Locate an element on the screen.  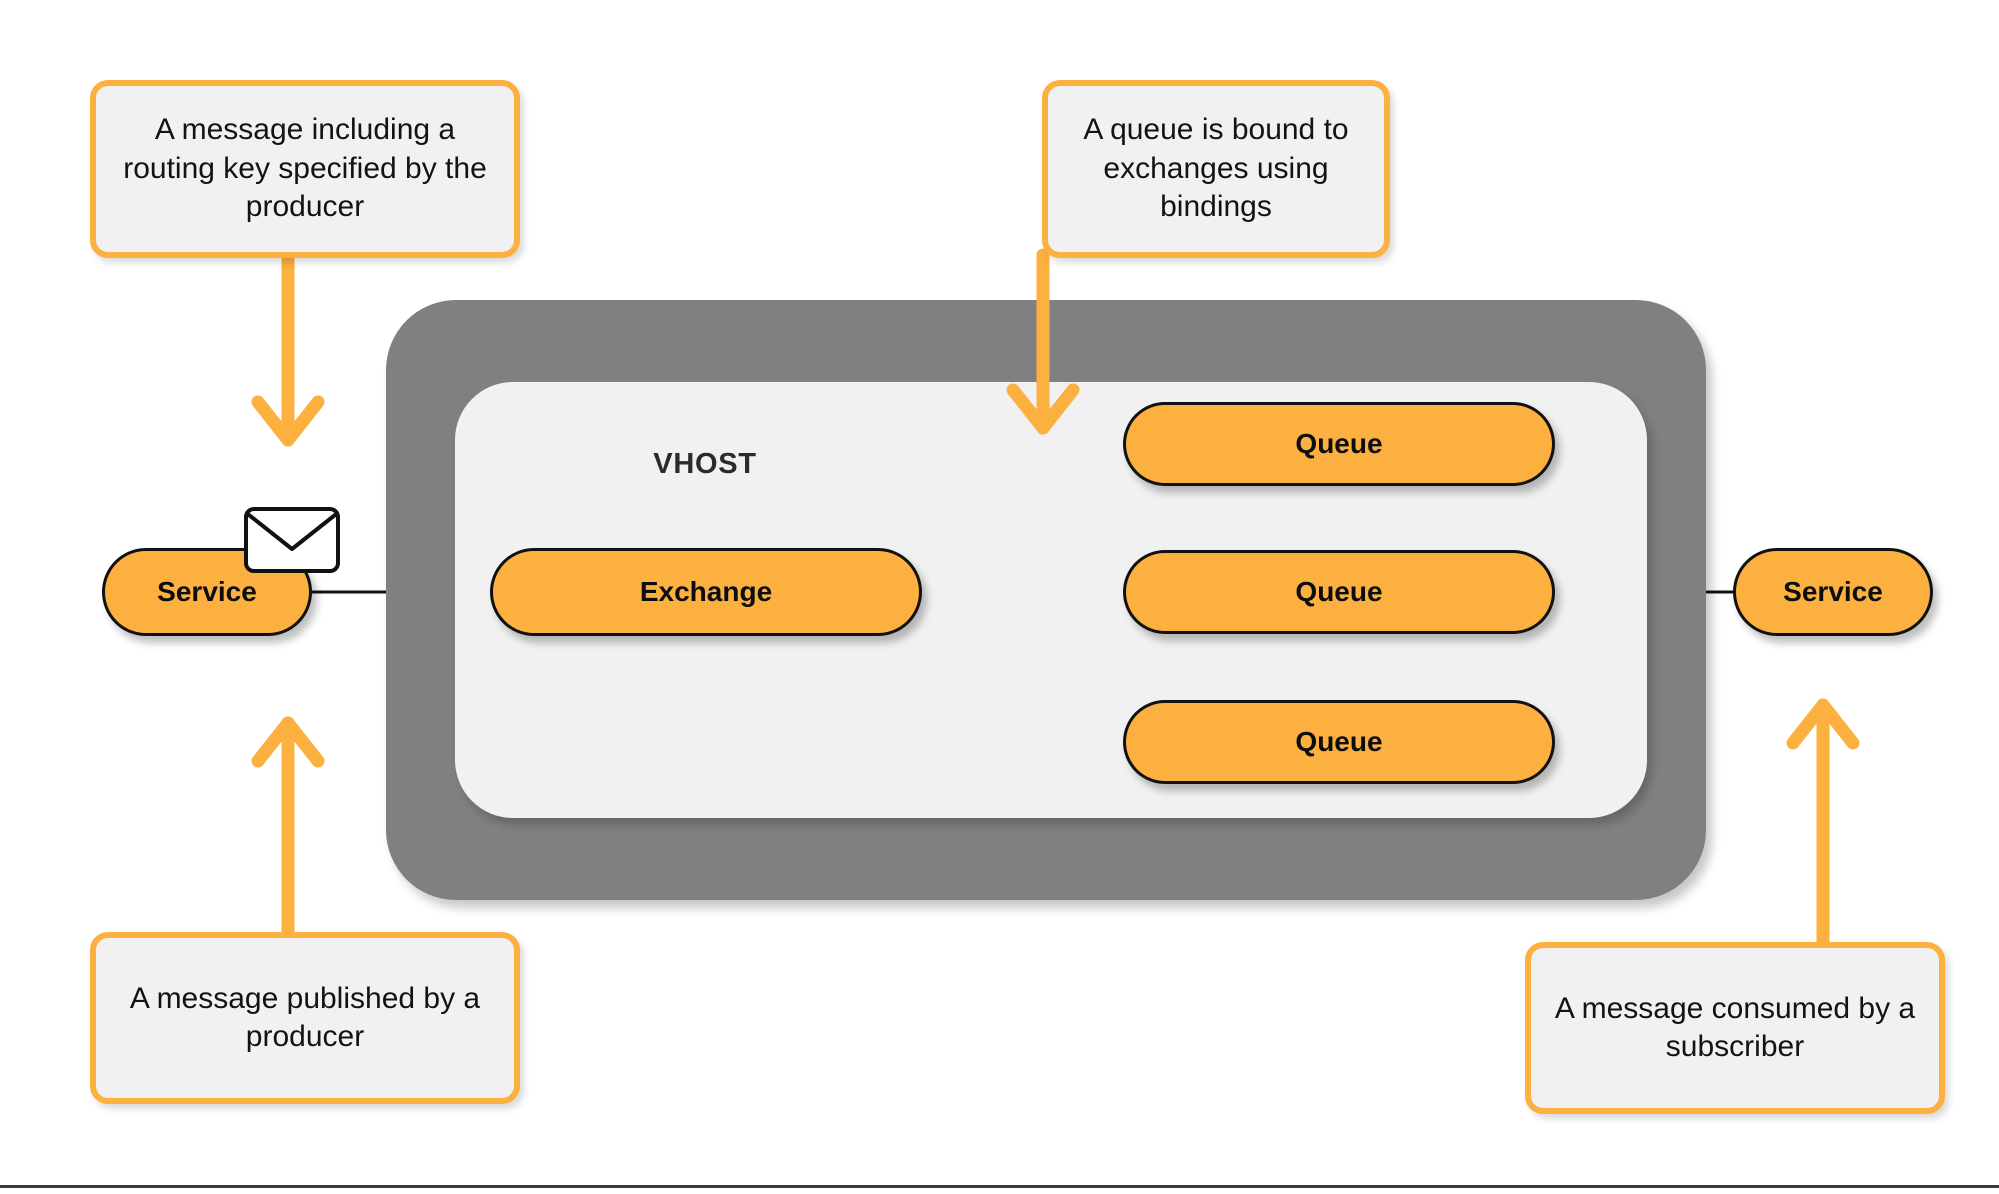
callout-consumed-text: A message consumed by a subscriber is located at coordinates (1735, 1027).